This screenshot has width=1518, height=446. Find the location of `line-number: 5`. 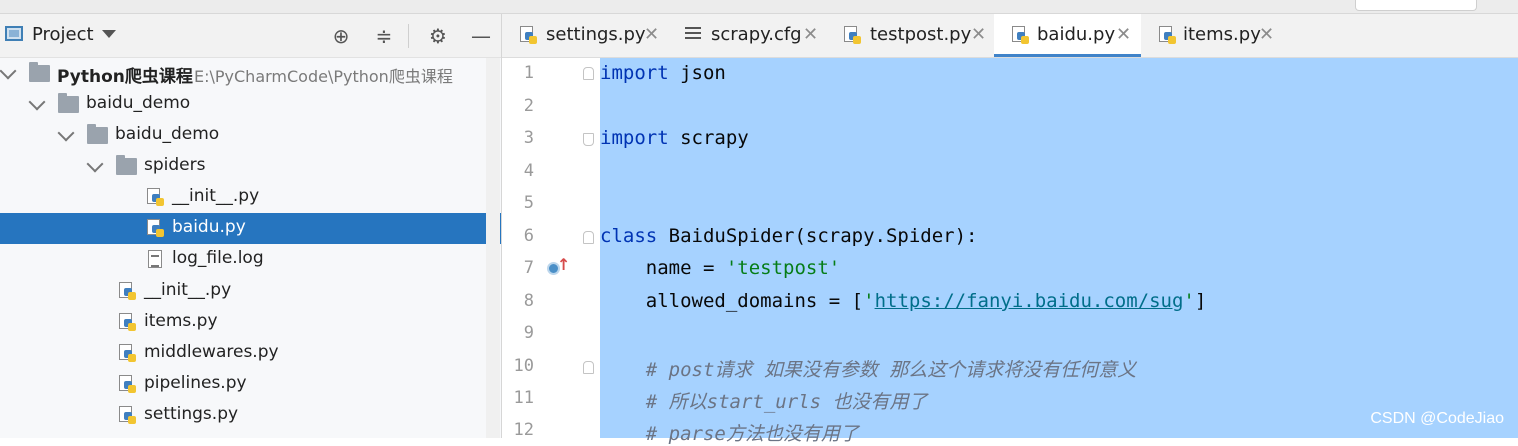

line-number: 5 is located at coordinates (528, 203).